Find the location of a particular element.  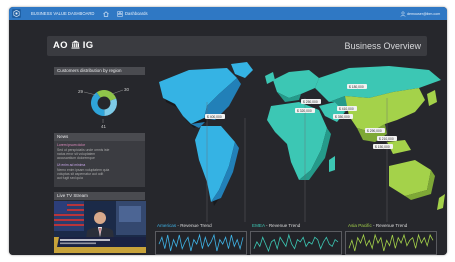

asia-pacific is located at coordinates (395, 149).